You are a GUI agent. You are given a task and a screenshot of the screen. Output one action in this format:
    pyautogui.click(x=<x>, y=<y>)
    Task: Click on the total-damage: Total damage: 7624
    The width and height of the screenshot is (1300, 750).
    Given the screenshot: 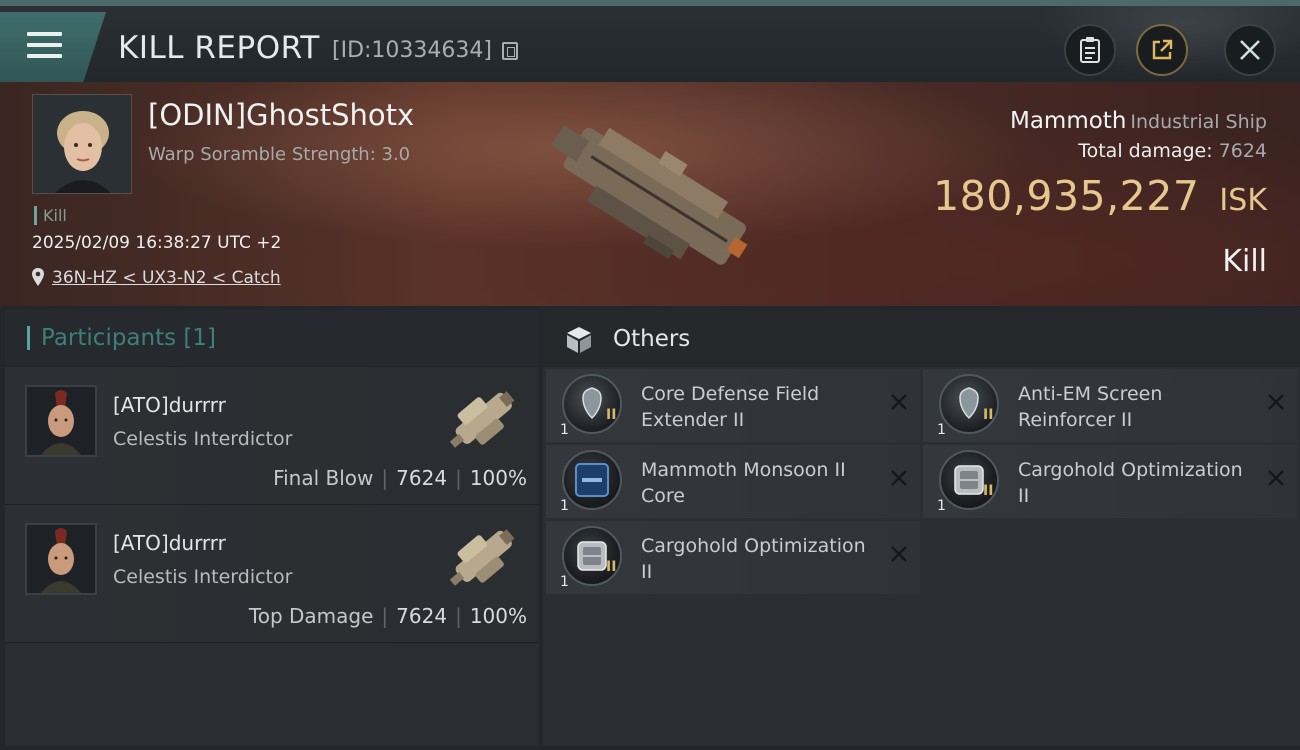 What is the action you would take?
    pyautogui.click(x=1172, y=151)
    